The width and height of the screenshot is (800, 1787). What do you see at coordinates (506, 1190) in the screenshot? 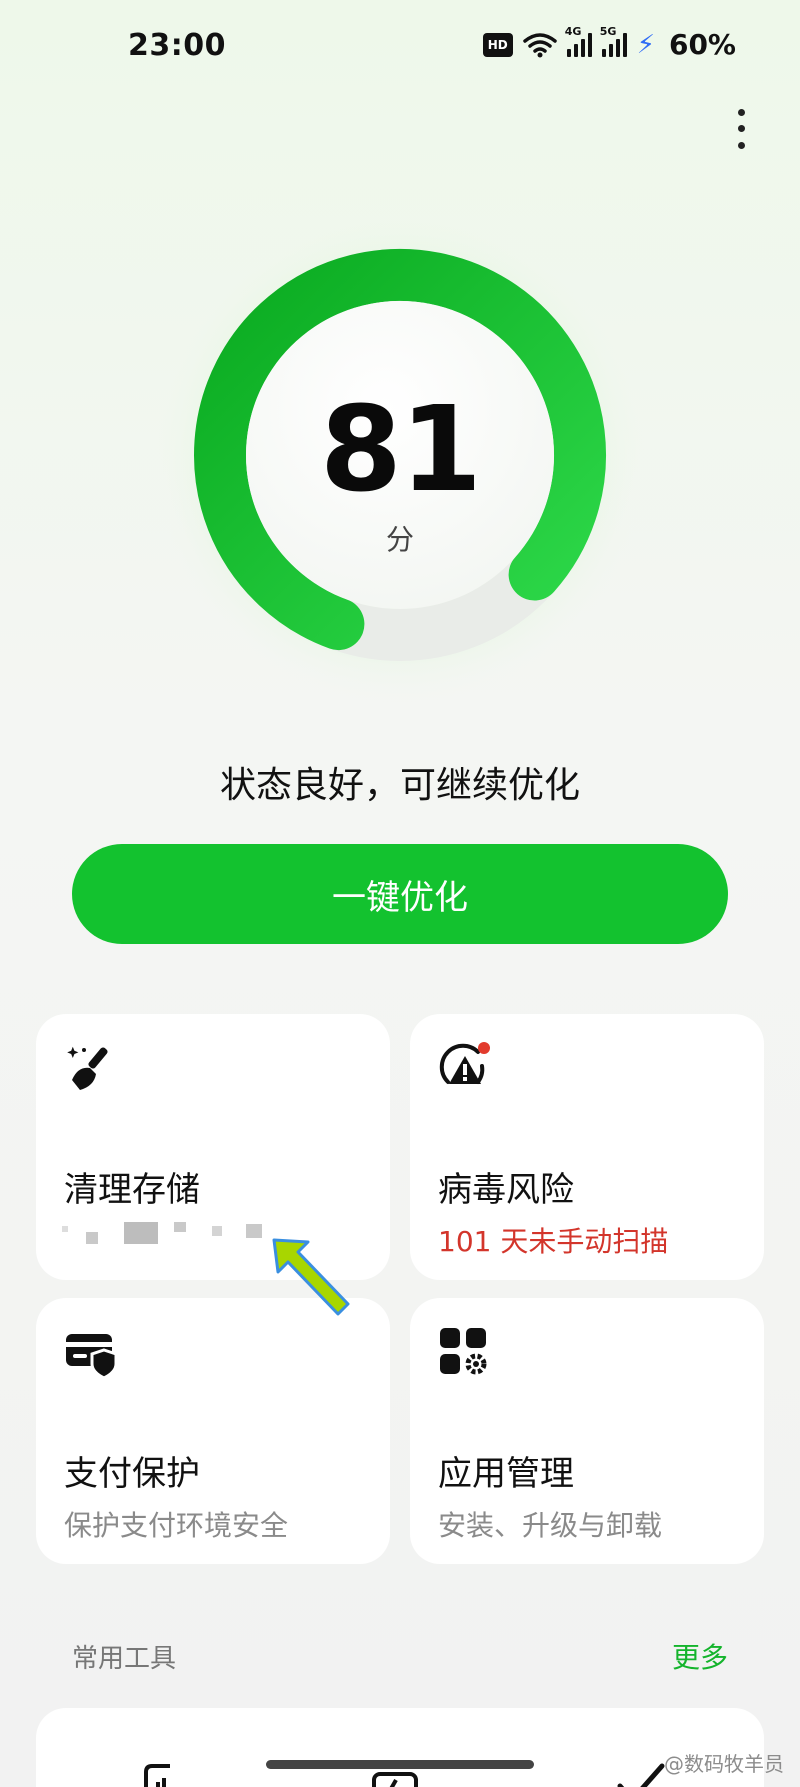
I see `card-title: 病毒风险` at bounding box center [506, 1190].